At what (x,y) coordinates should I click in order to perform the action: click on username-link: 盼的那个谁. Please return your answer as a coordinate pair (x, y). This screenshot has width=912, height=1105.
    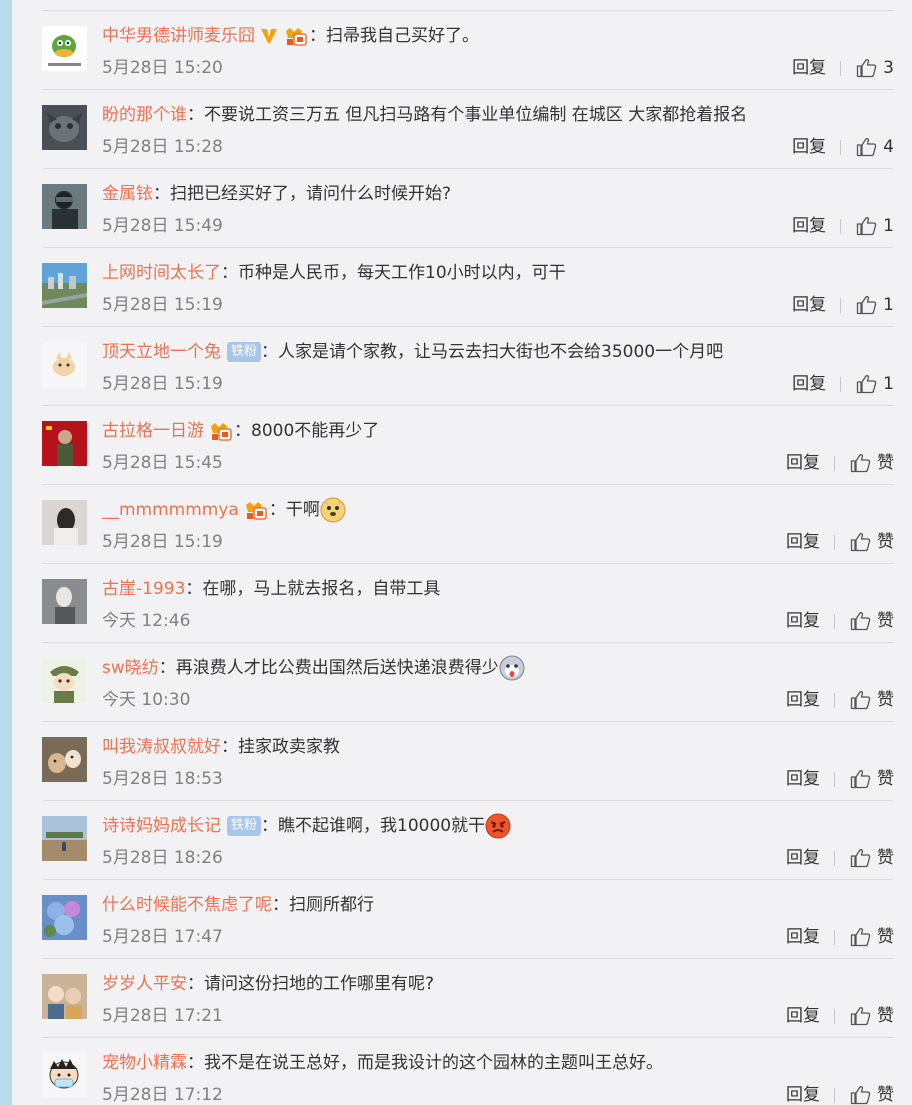
    Looking at the image, I should click on (144, 115).